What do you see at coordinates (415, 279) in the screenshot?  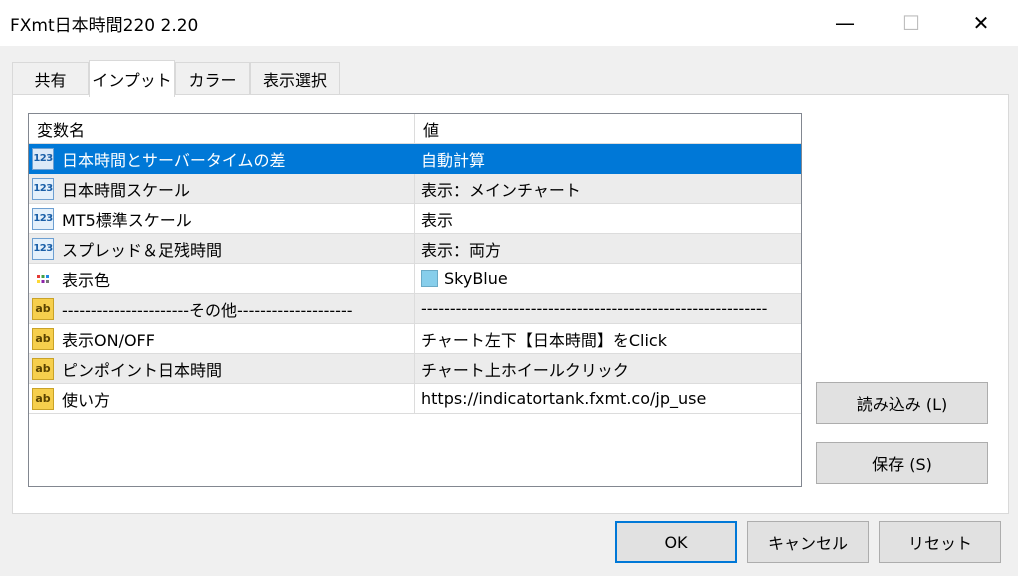 I see `table-row: 表示色 SkyBlue` at bounding box center [415, 279].